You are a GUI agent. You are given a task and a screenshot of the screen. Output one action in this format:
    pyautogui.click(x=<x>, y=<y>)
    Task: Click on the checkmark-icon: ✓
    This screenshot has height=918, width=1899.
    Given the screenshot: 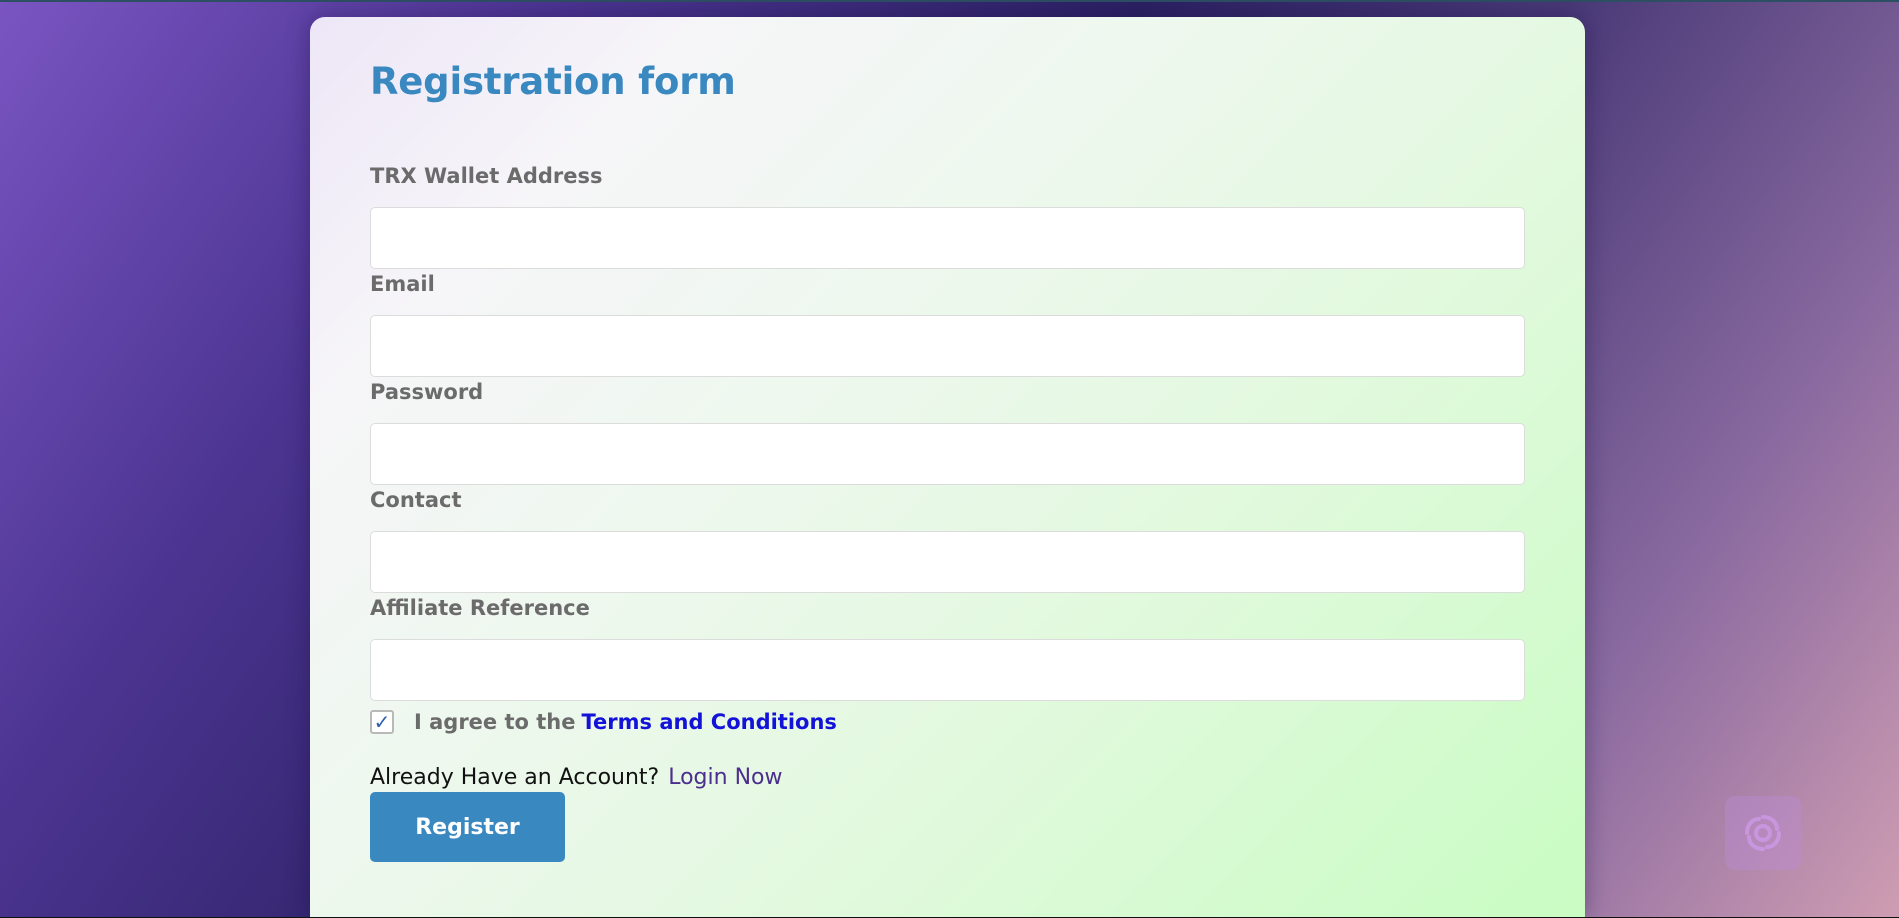 What is the action you would take?
    pyautogui.click(x=382, y=722)
    